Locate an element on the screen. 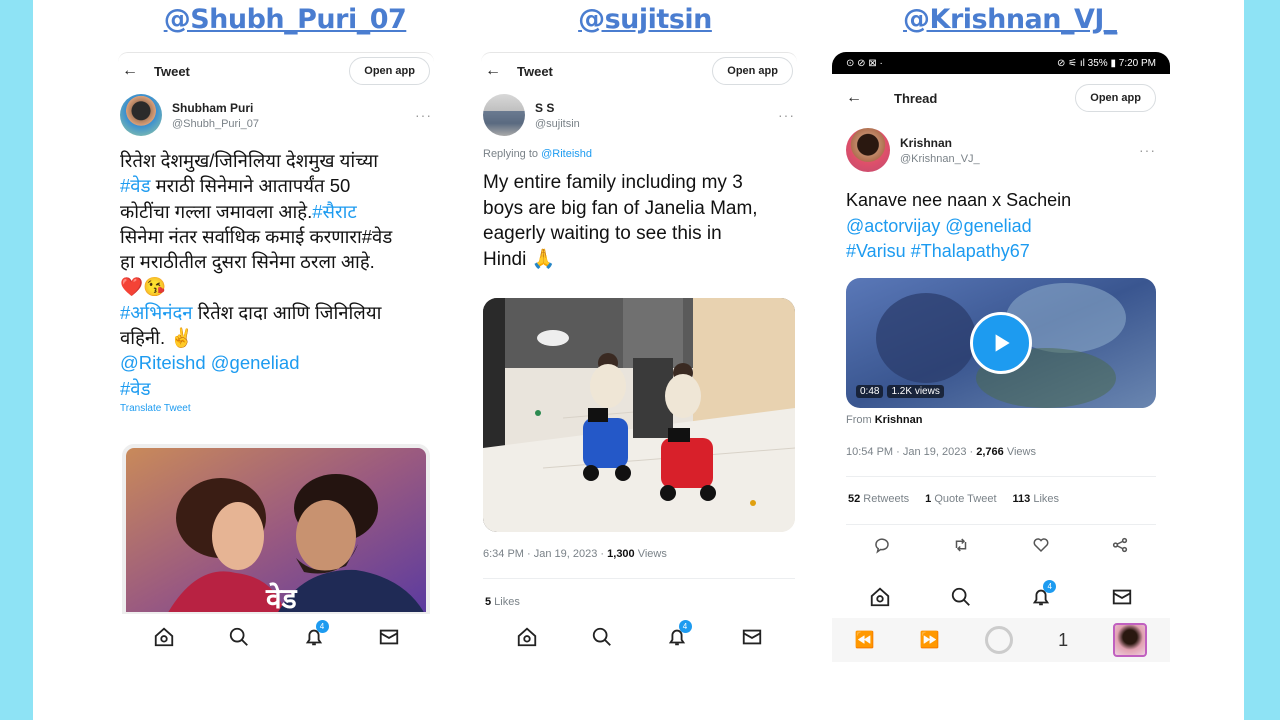  replying-to: Replying to @Riteishd is located at coordinates (639, 154).